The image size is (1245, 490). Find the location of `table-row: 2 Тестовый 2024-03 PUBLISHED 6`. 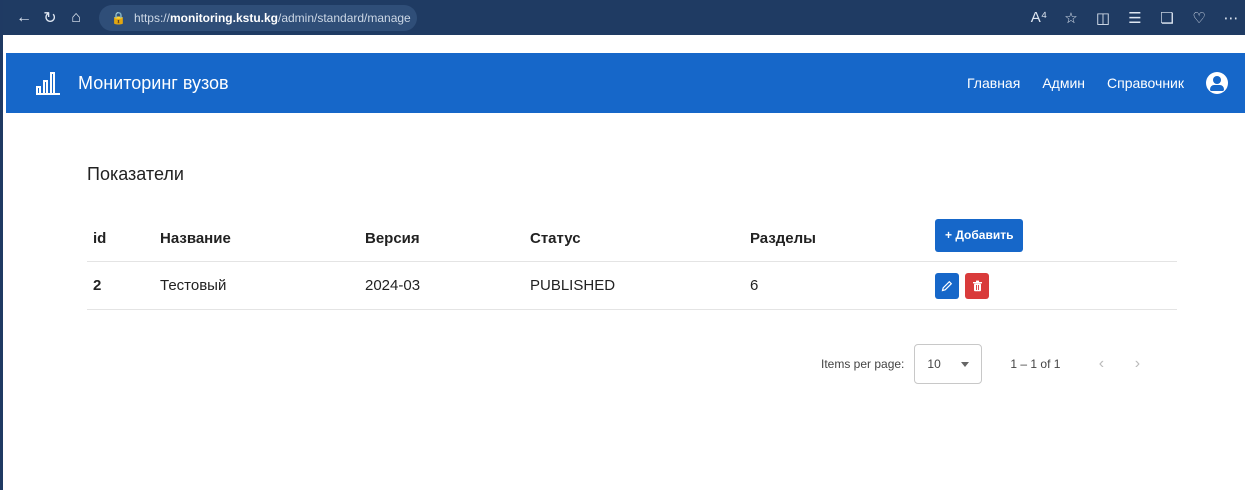

table-row: 2 Тестовый 2024-03 PUBLISHED 6 is located at coordinates (632, 286).